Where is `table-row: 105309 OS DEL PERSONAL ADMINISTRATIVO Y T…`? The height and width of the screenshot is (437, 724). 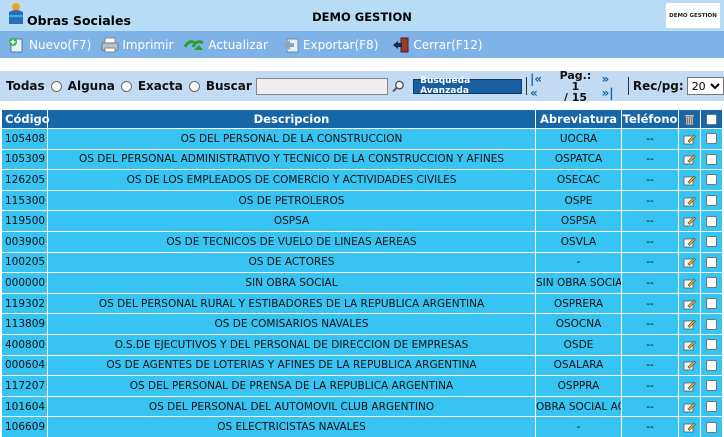
table-row: 105309 OS DEL PERSONAL ADMINISTRATIVO Y T… is located at coordinates (362, 159).